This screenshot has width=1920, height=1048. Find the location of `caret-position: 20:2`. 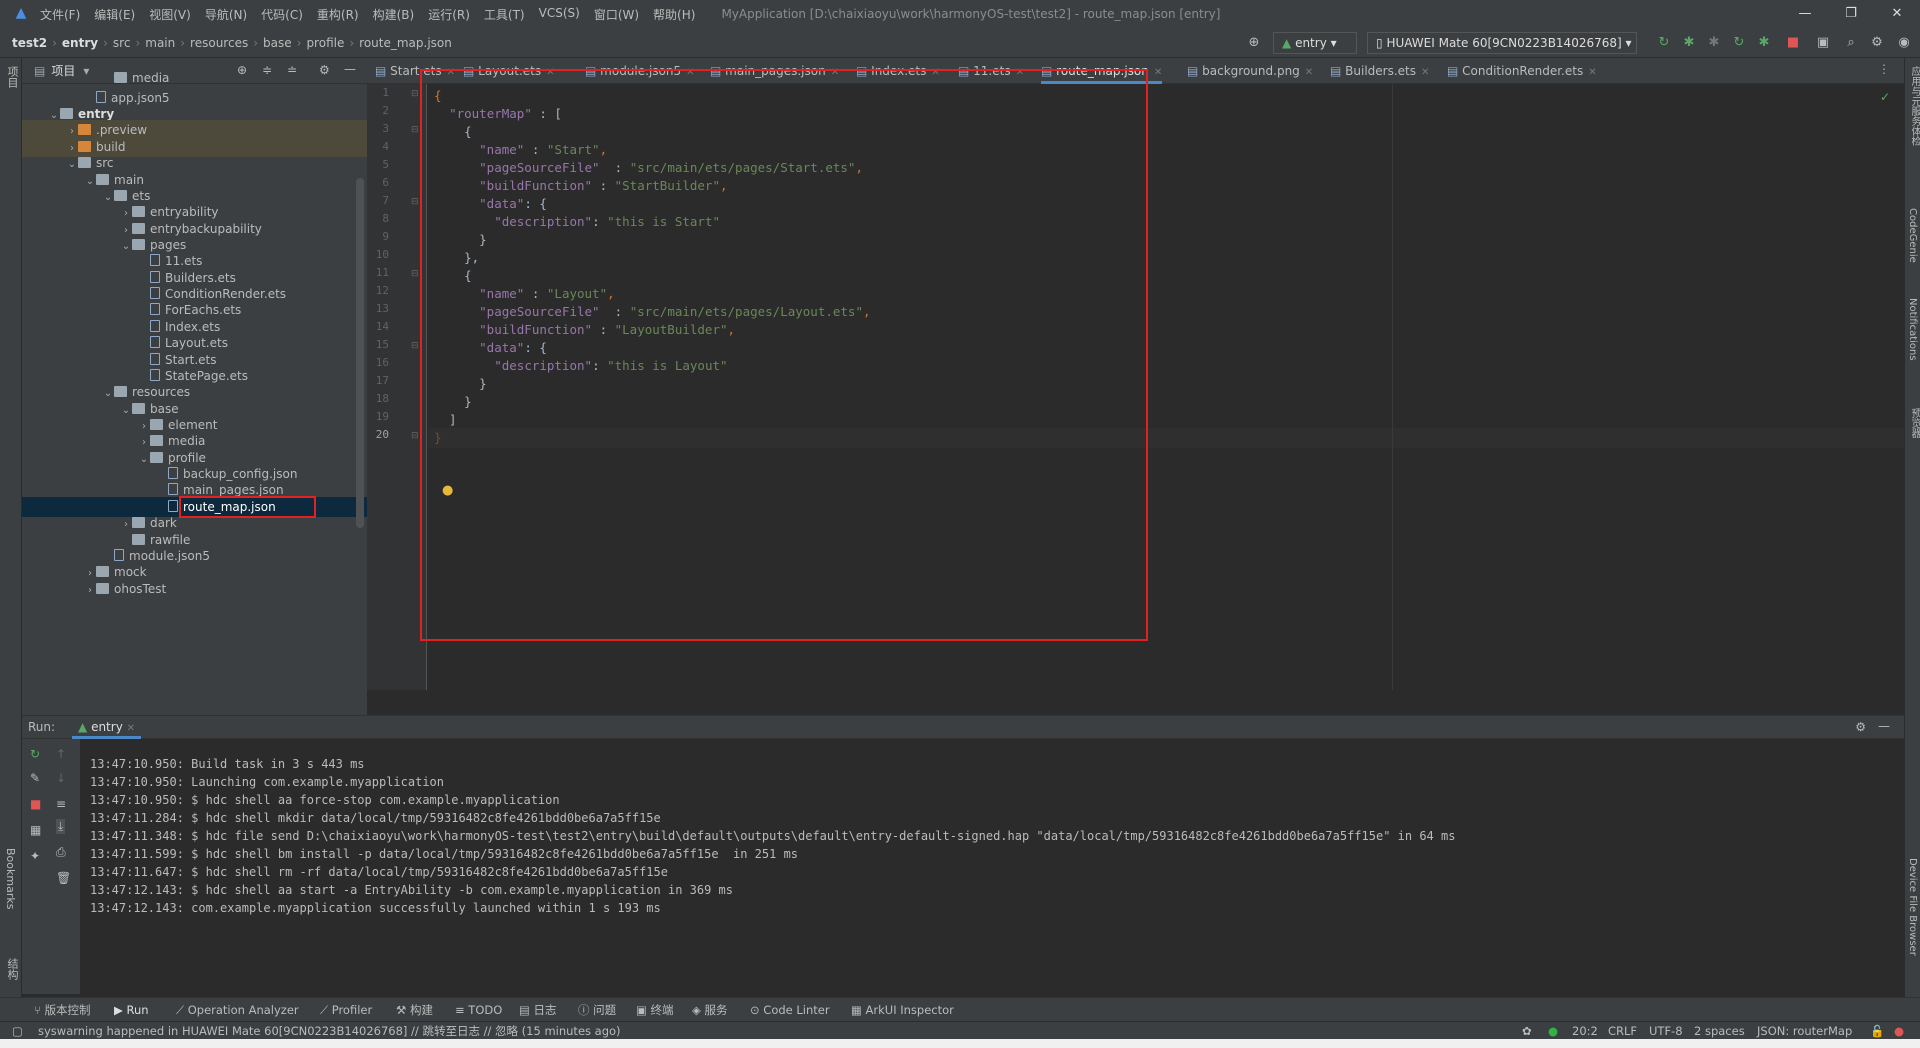

caret-position: 20:2 is located at coordinates (1585, 1031).